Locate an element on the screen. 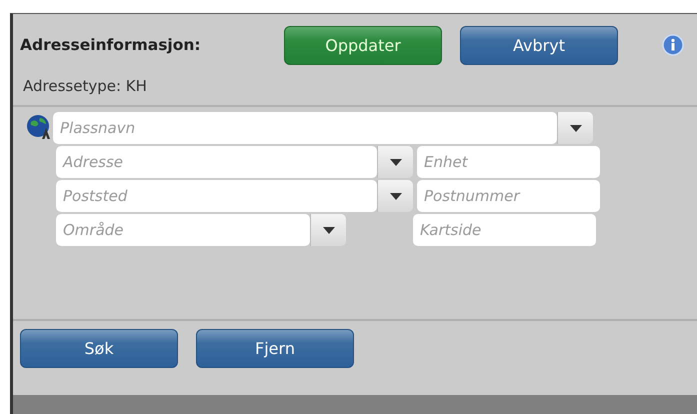 Image resolution: width=697 pixels, height=414 pixels. search-button: Søk is located at coordinates (99, 348).